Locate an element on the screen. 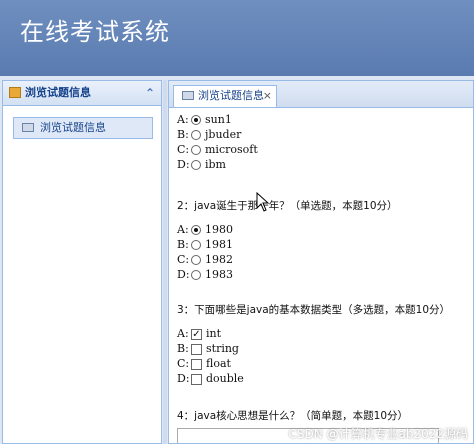  west-panel-title: 浏览试题信息 is located at coordinates (58, 92).